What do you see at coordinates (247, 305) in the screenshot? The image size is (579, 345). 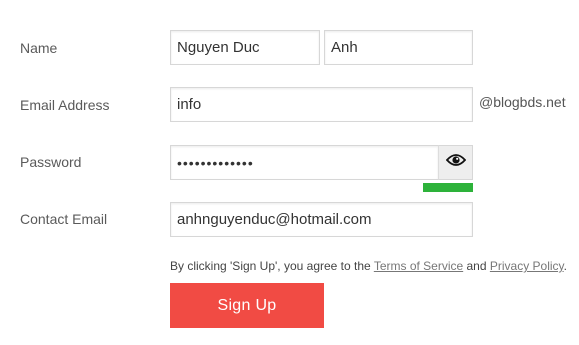 I see `sign-up-button: Sign Up` at bounding box center [247, 305].